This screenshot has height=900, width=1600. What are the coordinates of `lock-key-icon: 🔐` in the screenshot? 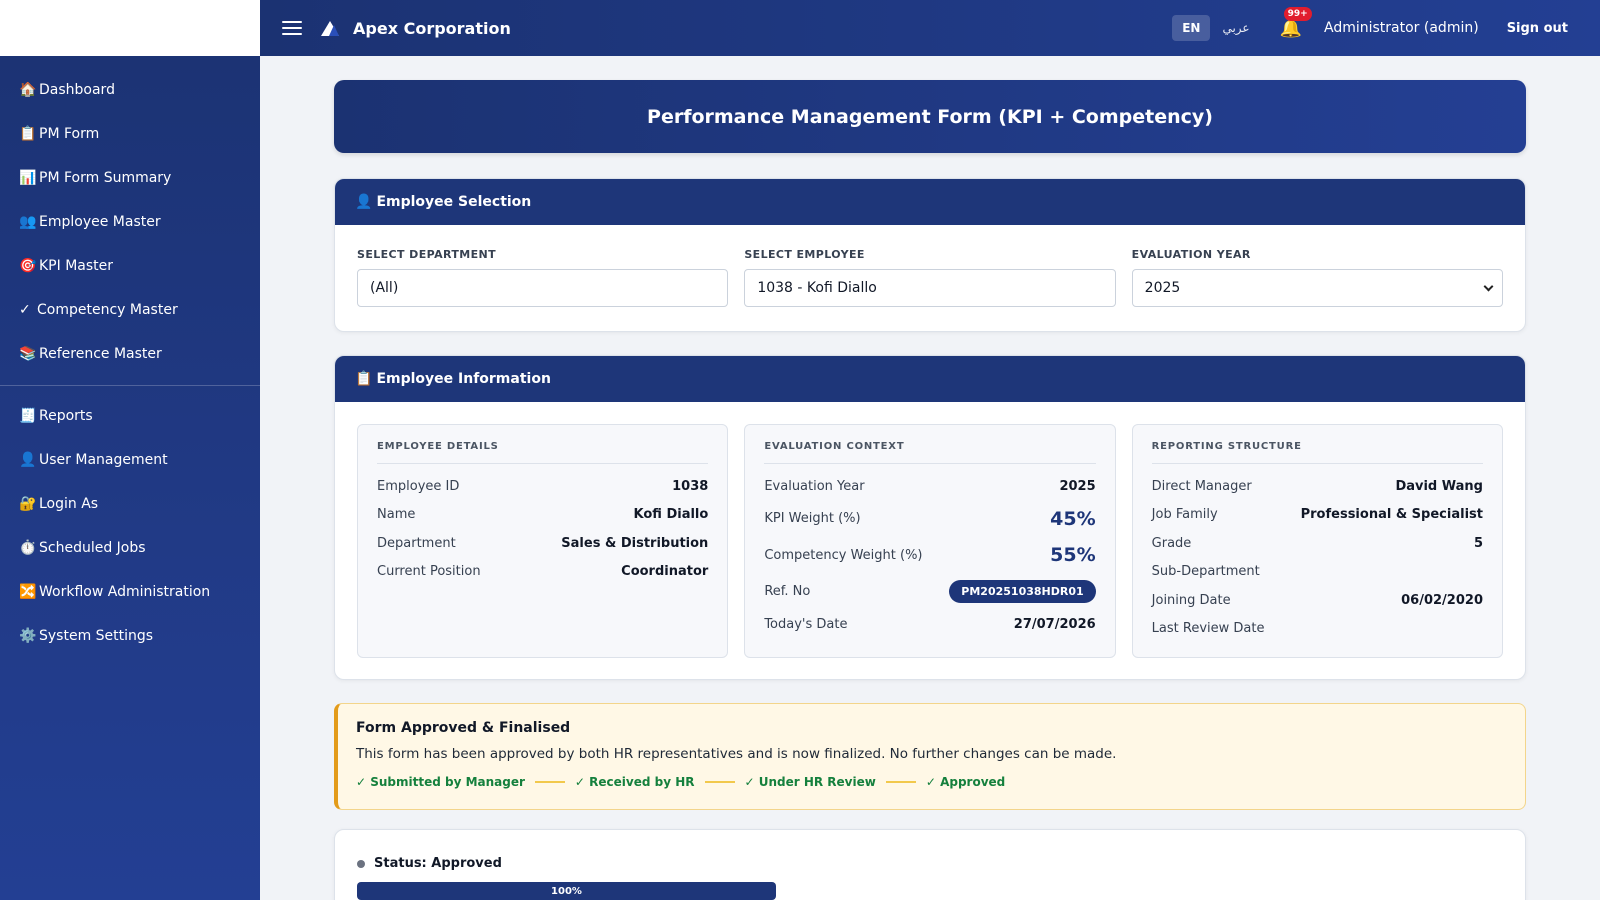 It's located at (28, 504).